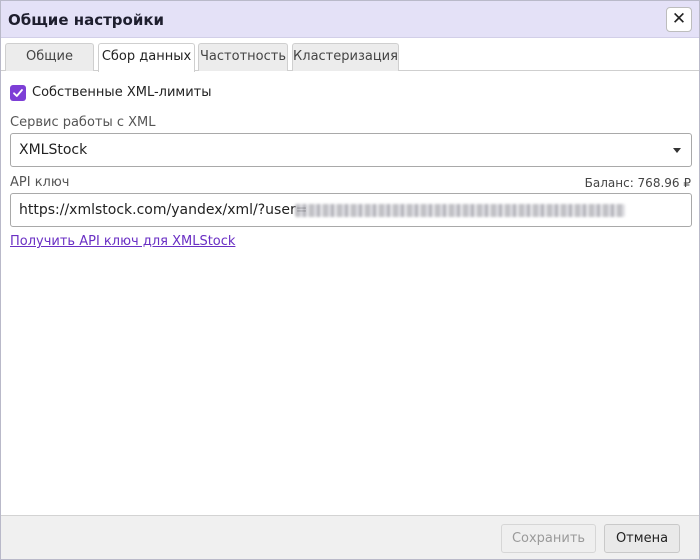 The image size is (700, 560). What do you see at coordinates (548, 538) in the screenshot?
I see `save-button: Сохранить` at bounding box center [548, 538].